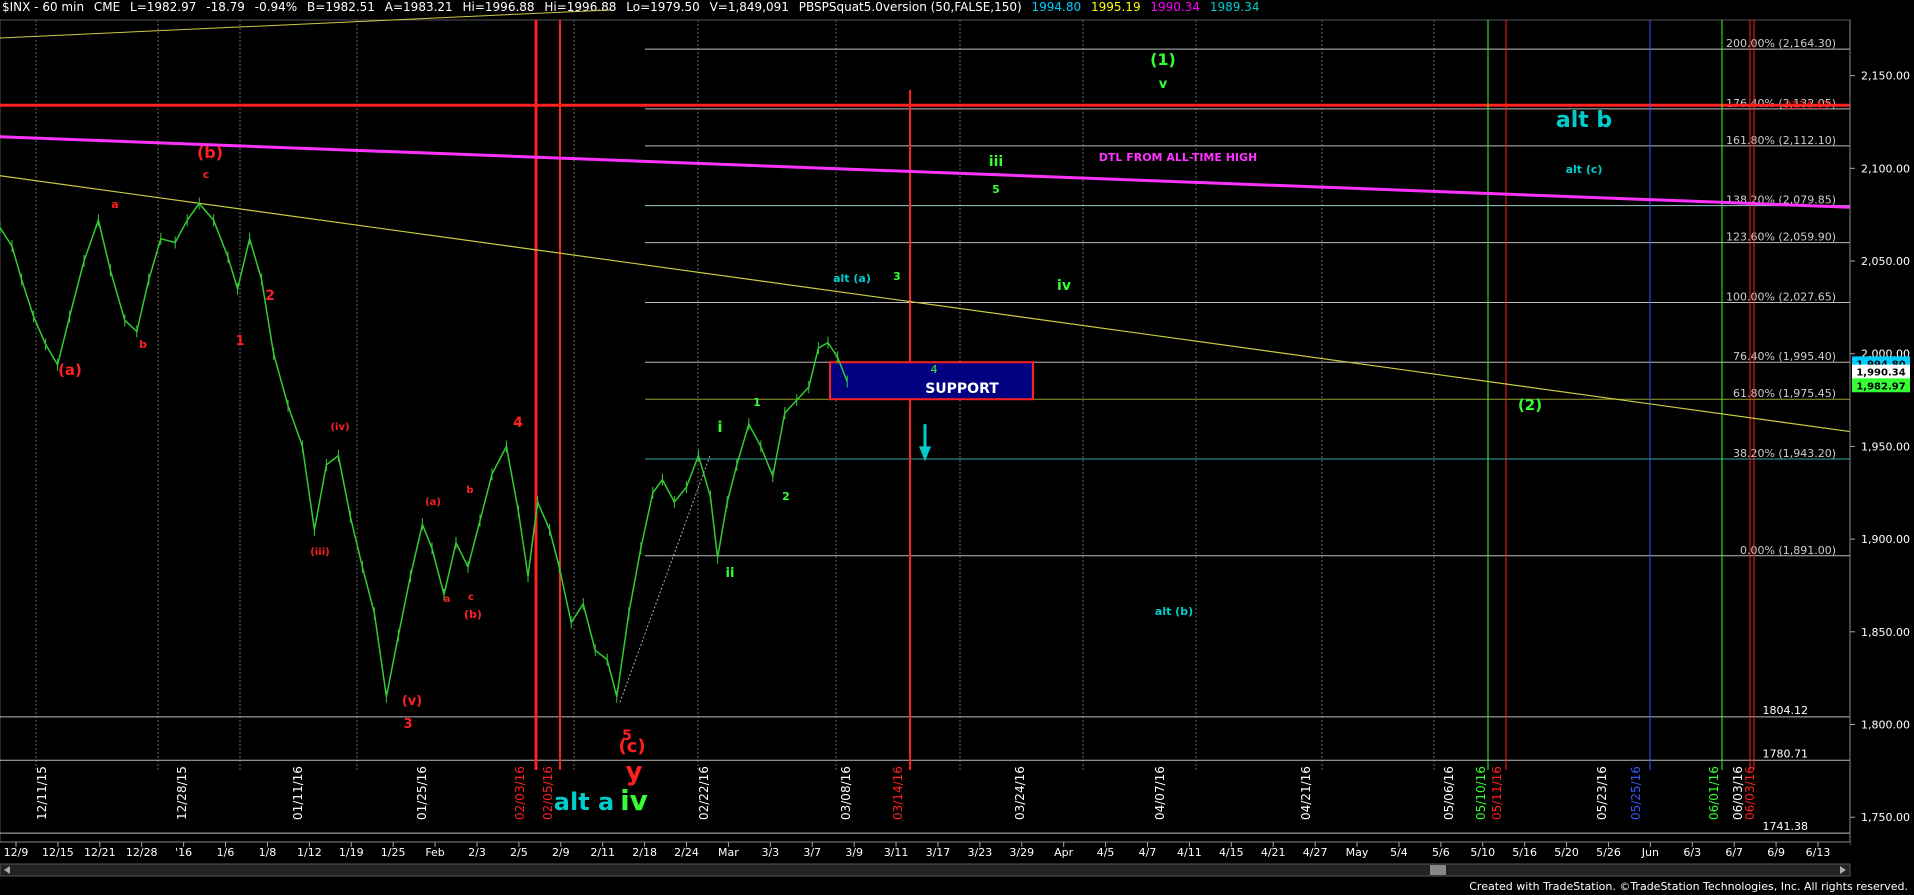  What do you see at coordinates (1880, 386) in the screenshot?
I see `price-tag-label: 1,982.97` at bounding box center [1880, 386].